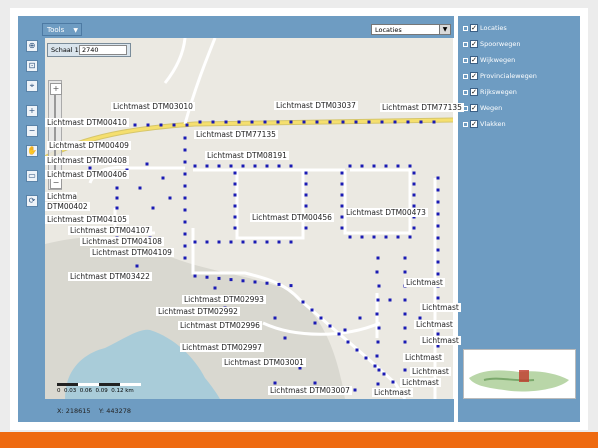  Describe the element at coordinates (513, 125) in the screenshot. I see `legend-item-vlakken: ✓ Vlakken` at that location.